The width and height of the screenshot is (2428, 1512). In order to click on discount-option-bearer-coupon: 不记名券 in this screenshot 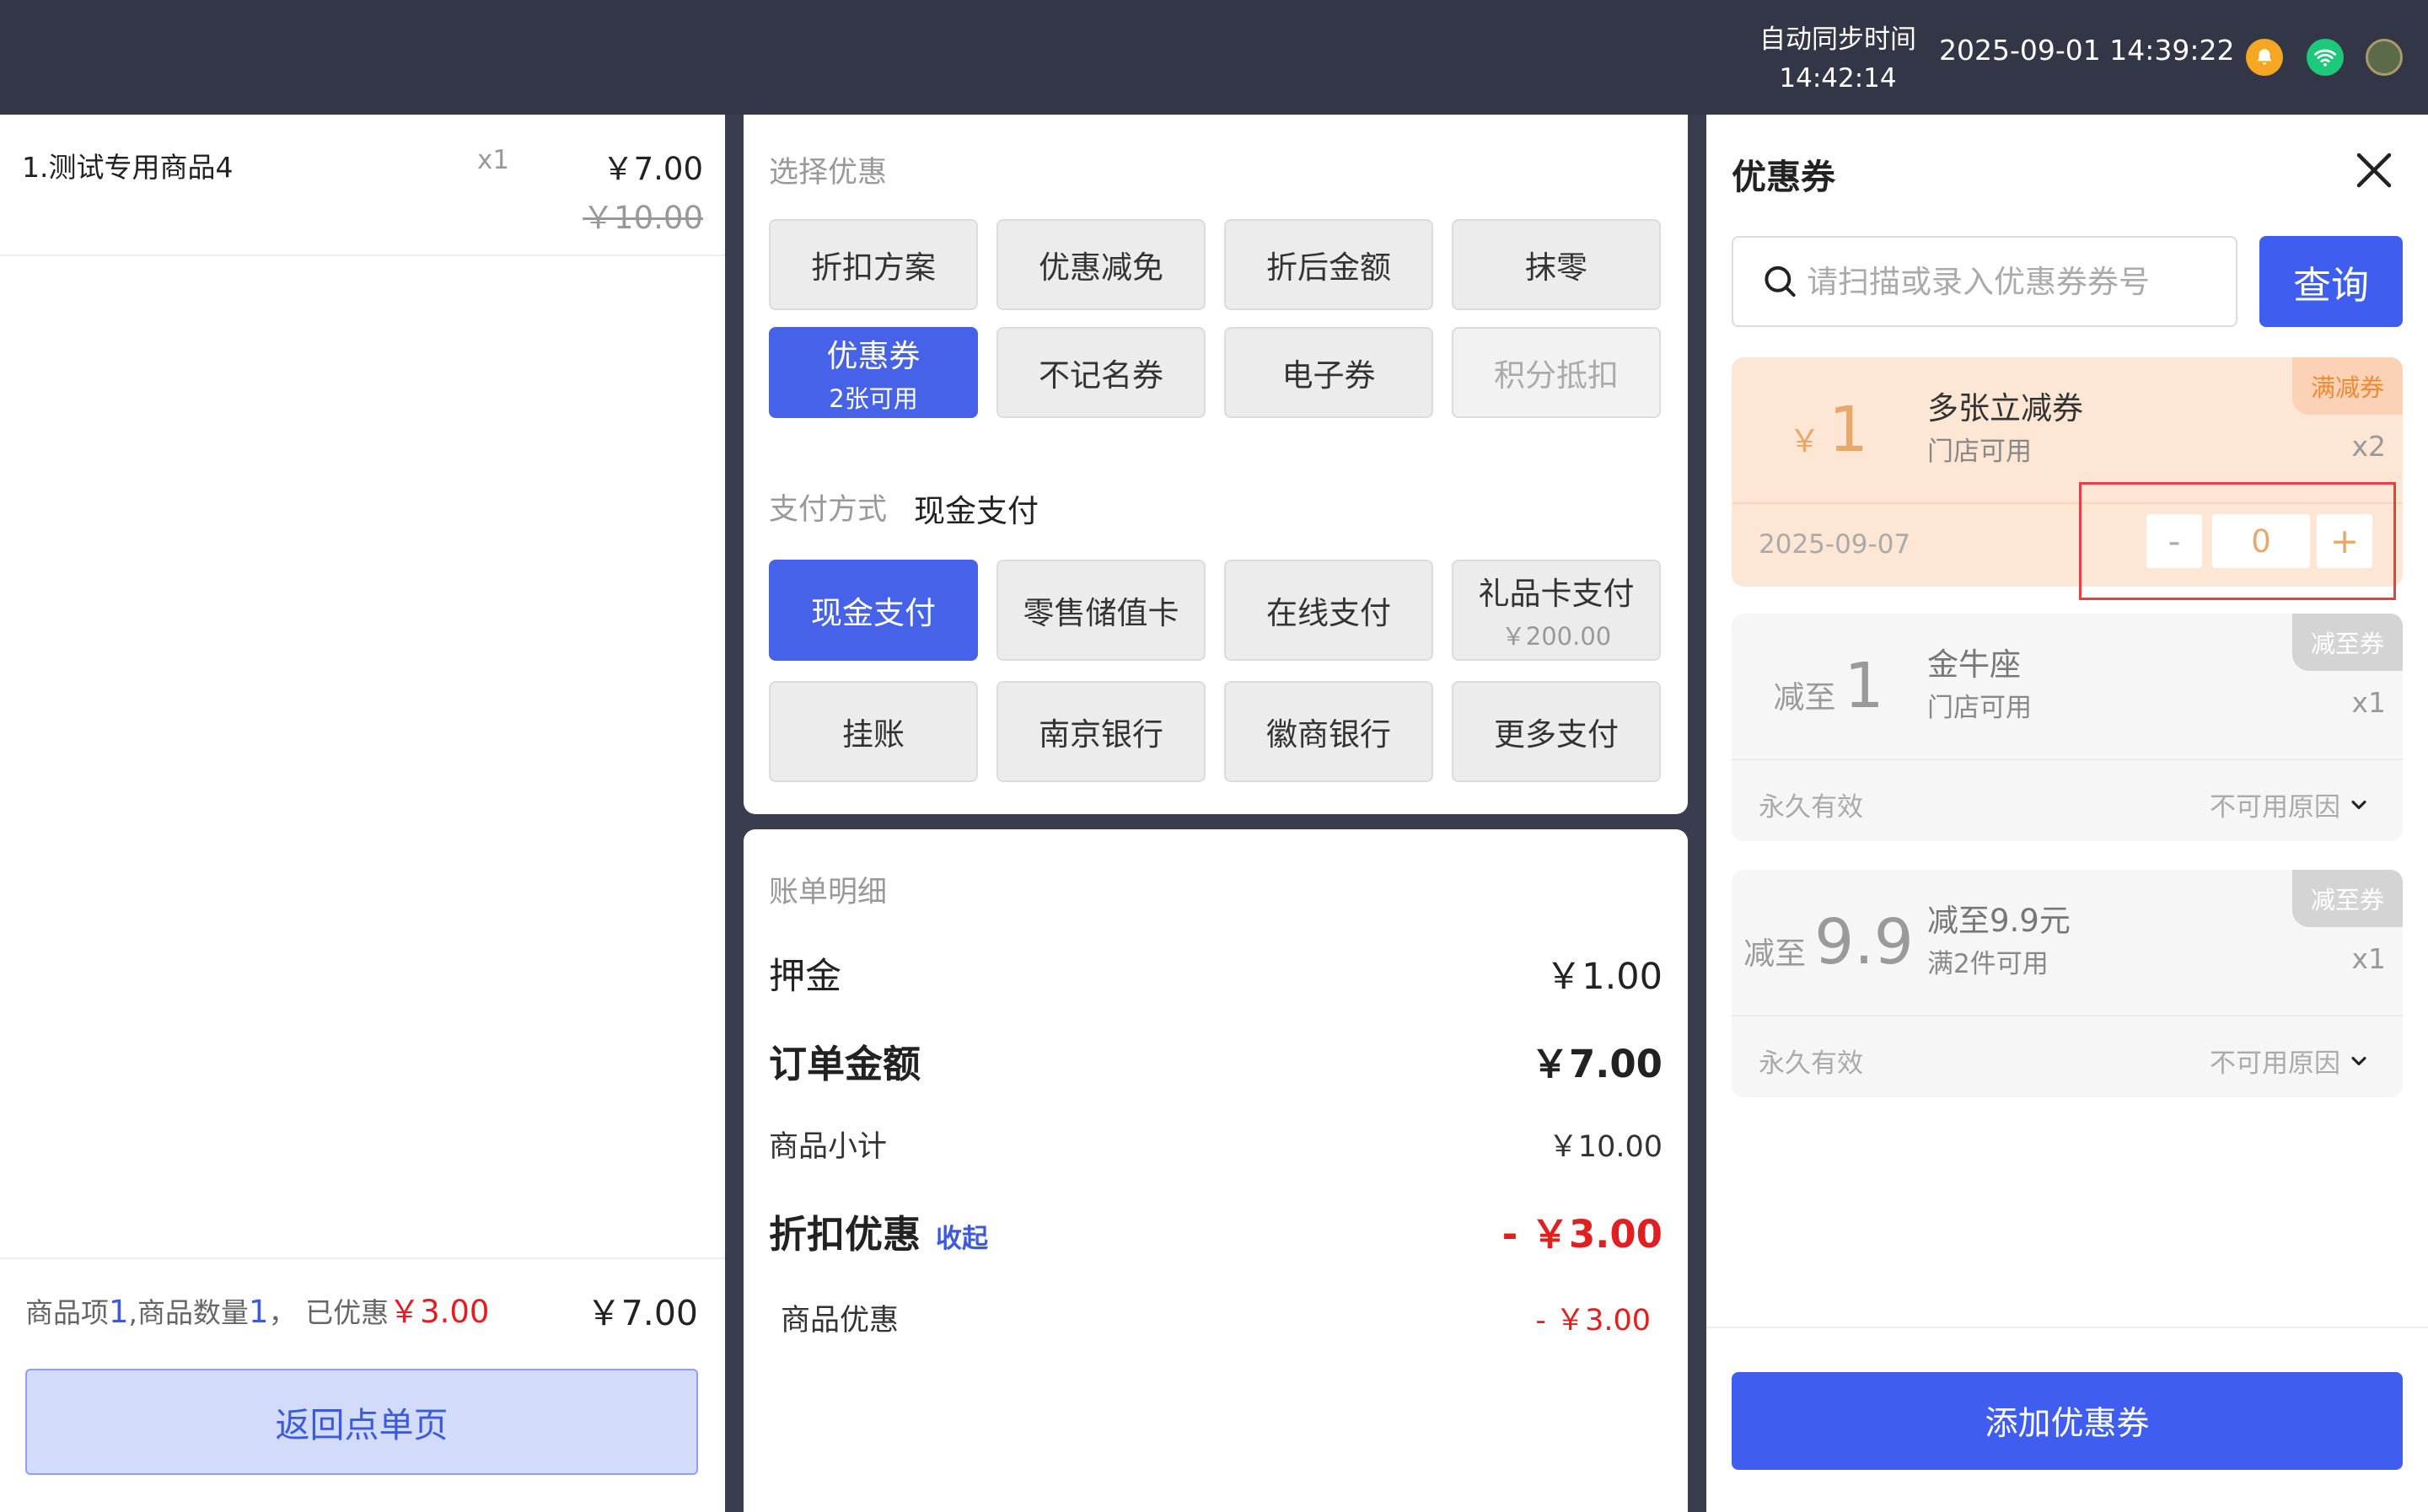, I will do `click(1101, 372)`.